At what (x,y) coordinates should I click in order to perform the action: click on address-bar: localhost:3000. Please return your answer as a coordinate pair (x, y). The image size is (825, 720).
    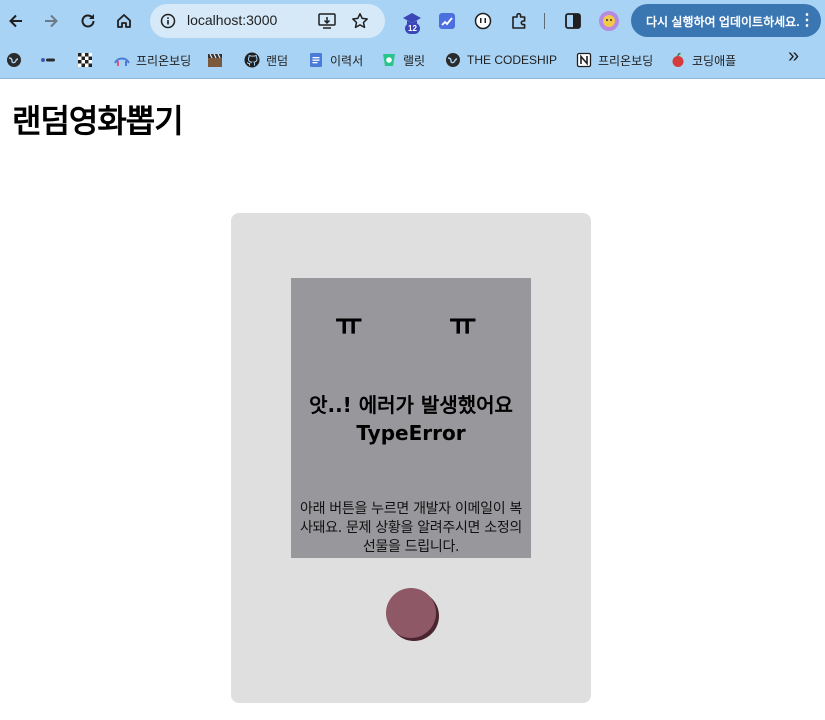
    Looking at the image, I should click on (267, 21).